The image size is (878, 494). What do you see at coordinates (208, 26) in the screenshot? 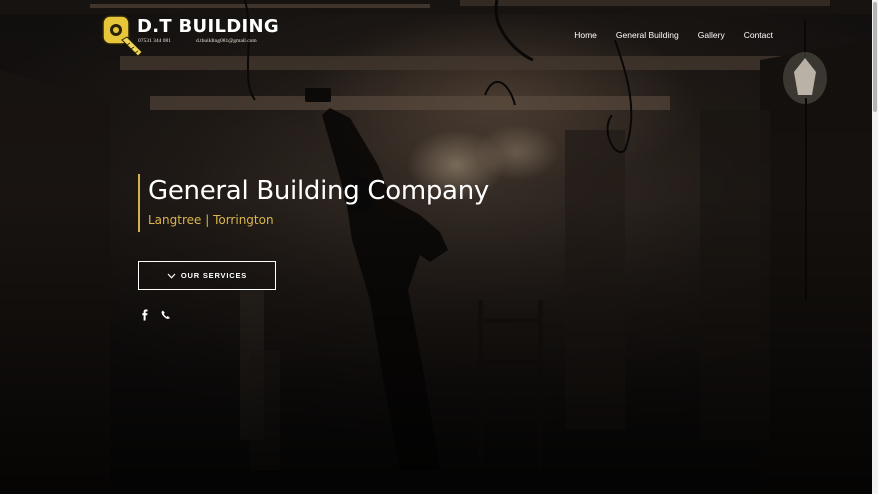
I see `logo-title: D.T BUILDING` at bounding box center [208, 26].